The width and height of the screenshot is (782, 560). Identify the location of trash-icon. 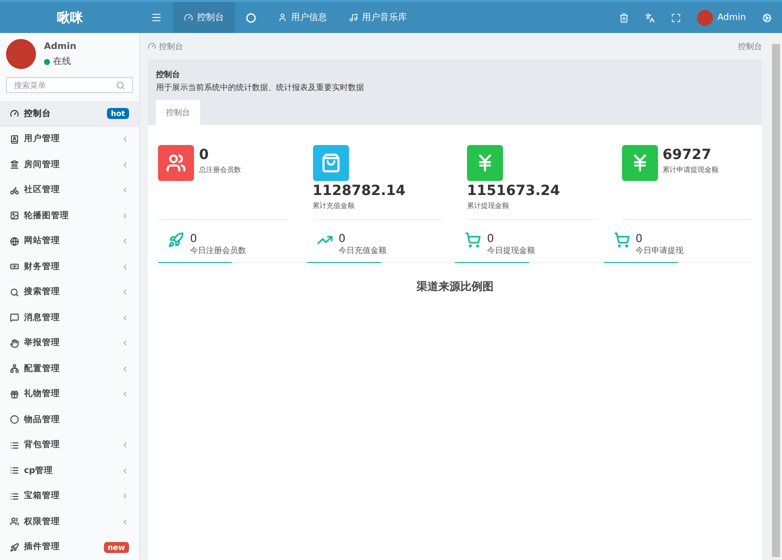
(624, 17).